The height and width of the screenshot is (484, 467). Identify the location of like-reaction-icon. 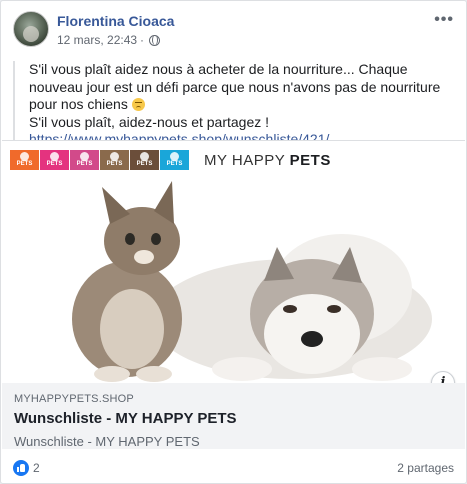
(21, 468).